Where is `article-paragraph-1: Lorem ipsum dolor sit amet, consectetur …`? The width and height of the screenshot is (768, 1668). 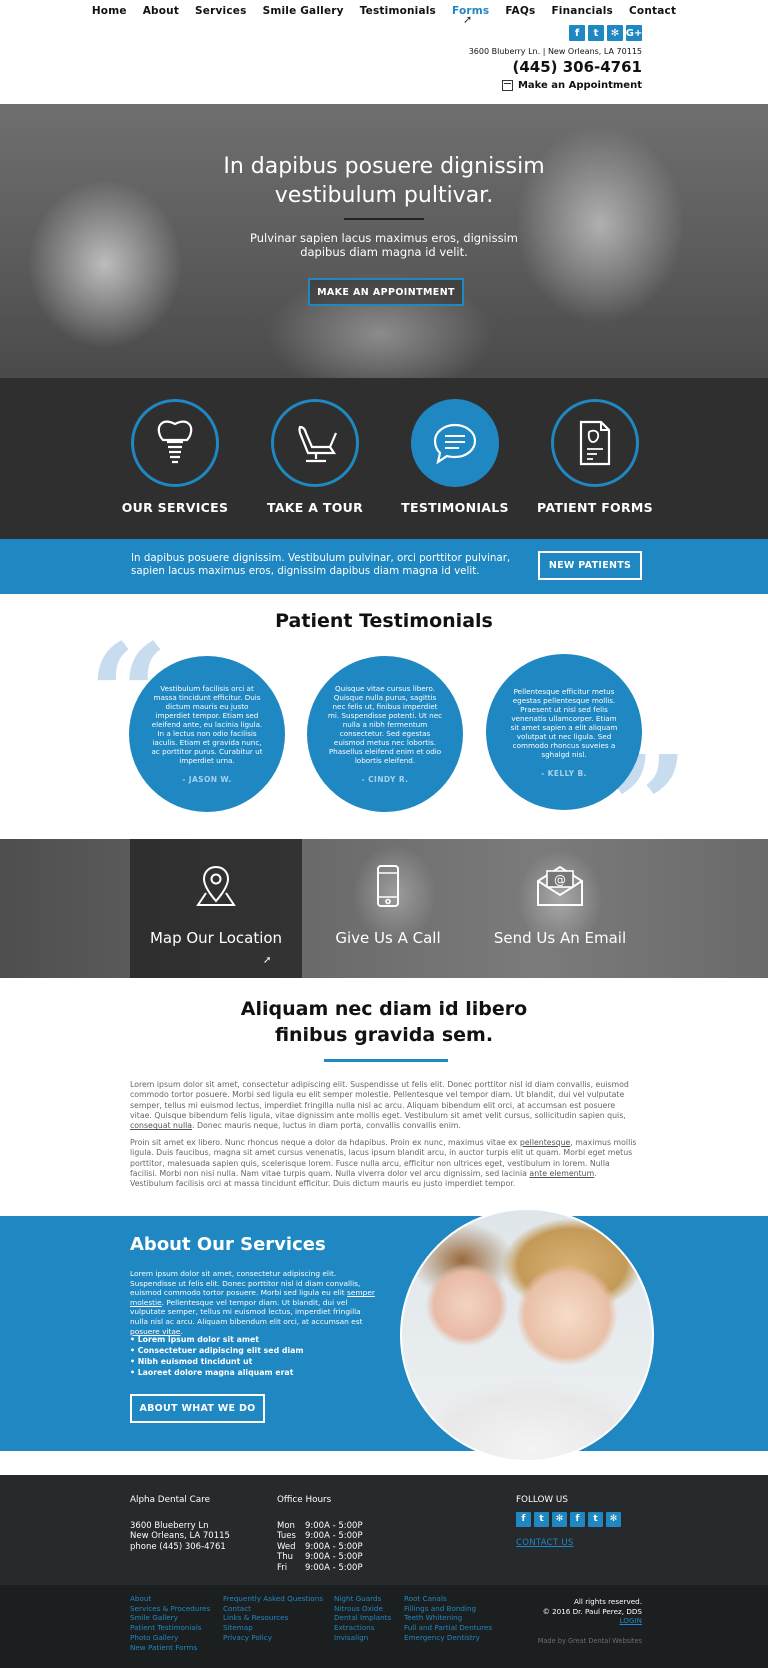 article-paragraph-1: Lorem ipsum dolor sit amet, consectetur … is located at coordinates (384, 1105).